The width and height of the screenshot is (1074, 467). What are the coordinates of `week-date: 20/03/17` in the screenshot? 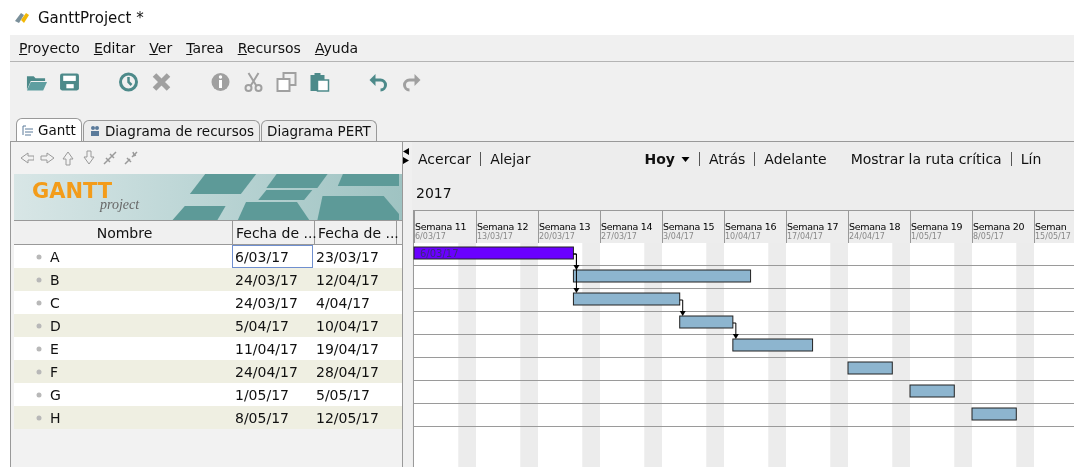 It's located at (557, 236).